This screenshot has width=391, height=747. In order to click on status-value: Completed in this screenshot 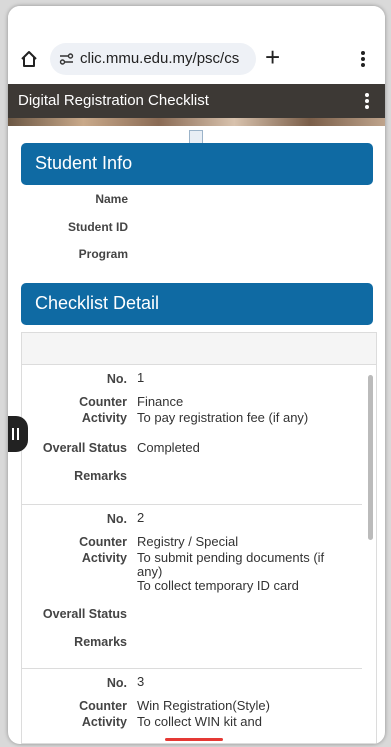, I will do `click(168, 447)`.